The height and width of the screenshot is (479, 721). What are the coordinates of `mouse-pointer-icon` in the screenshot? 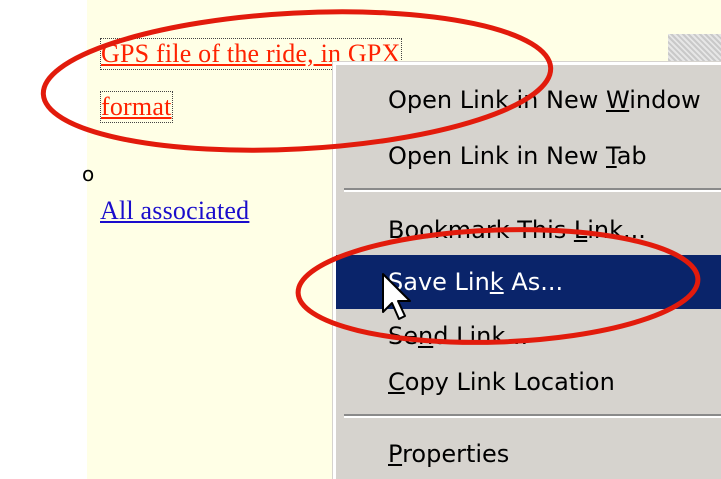 It's located at (396, 296).